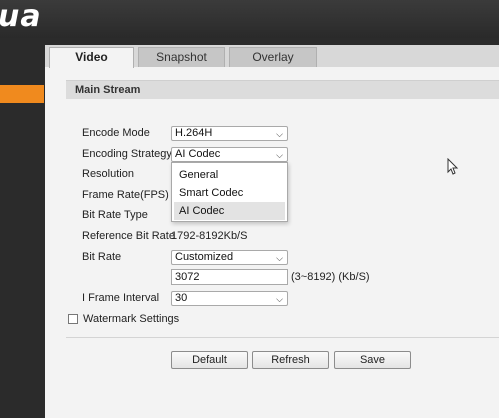  What do you see at coordinates (102, 257) in the screenshot?
I see `bit-rate-label: Bit Rate` at bounding box center [102, 257].